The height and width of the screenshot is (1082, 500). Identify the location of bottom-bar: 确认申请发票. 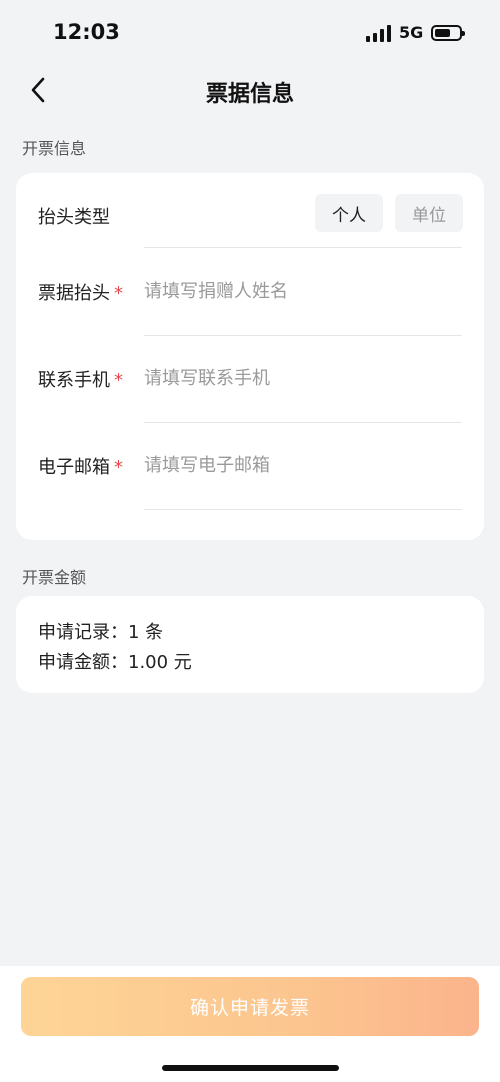
(250, 1024).